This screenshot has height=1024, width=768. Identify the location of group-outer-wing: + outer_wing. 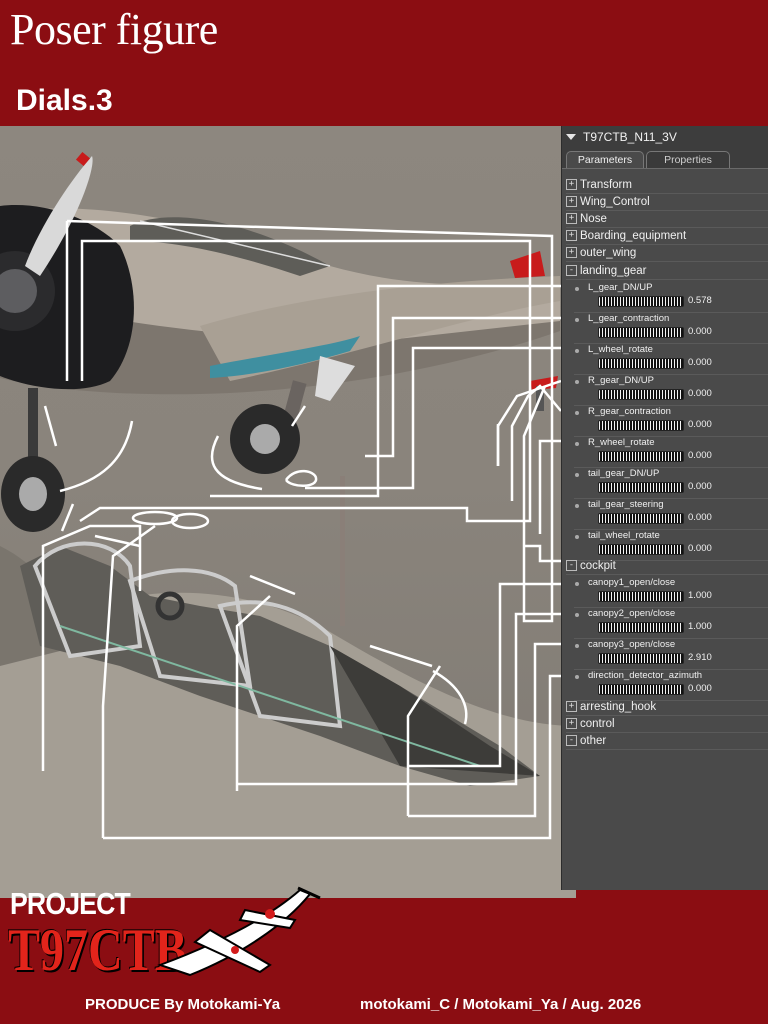
(667, 253).